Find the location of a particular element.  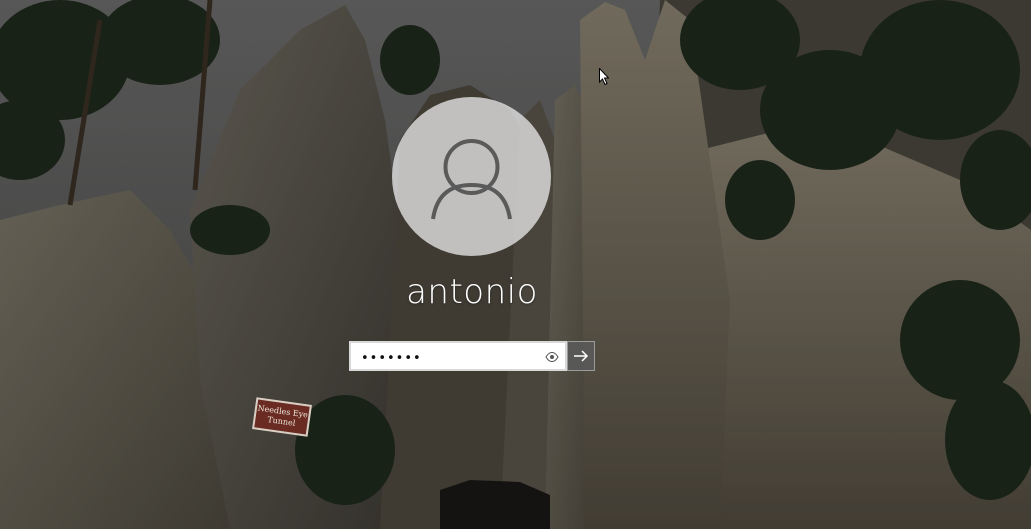

mouse-pointer-icon is located at coordinates (604, 76).